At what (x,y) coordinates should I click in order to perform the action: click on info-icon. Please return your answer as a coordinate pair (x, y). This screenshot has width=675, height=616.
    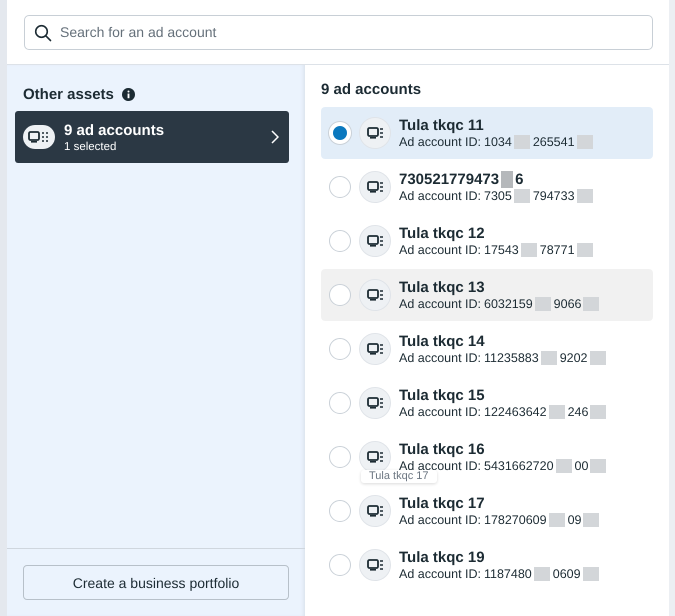
    Looking at the image, I should click on (128, 94).